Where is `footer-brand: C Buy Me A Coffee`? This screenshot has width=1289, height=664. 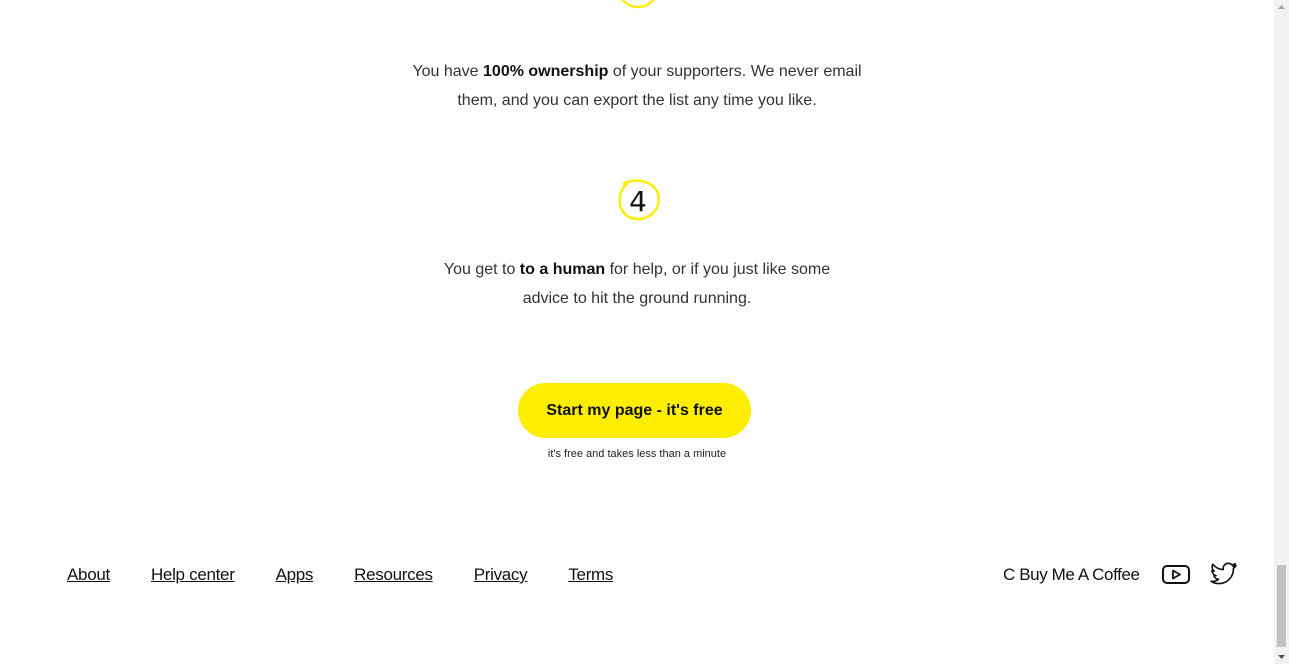 footer-brand: C Buy Me A Coffee is located at coordinates (1071, 575).